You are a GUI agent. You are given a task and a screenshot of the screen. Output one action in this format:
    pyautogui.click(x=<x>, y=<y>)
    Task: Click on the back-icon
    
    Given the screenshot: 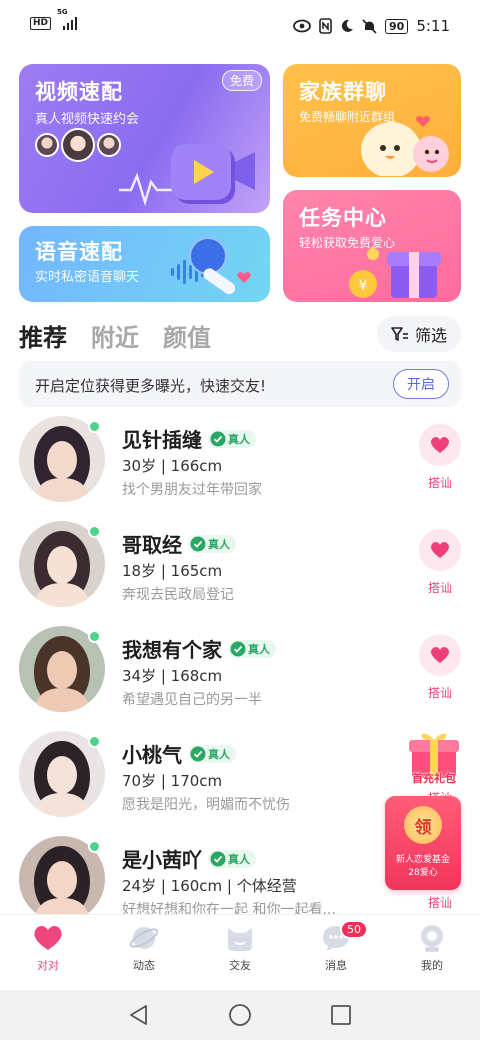 What is the action you would take?
    pyautogui.click(x=139, y=1015)
    